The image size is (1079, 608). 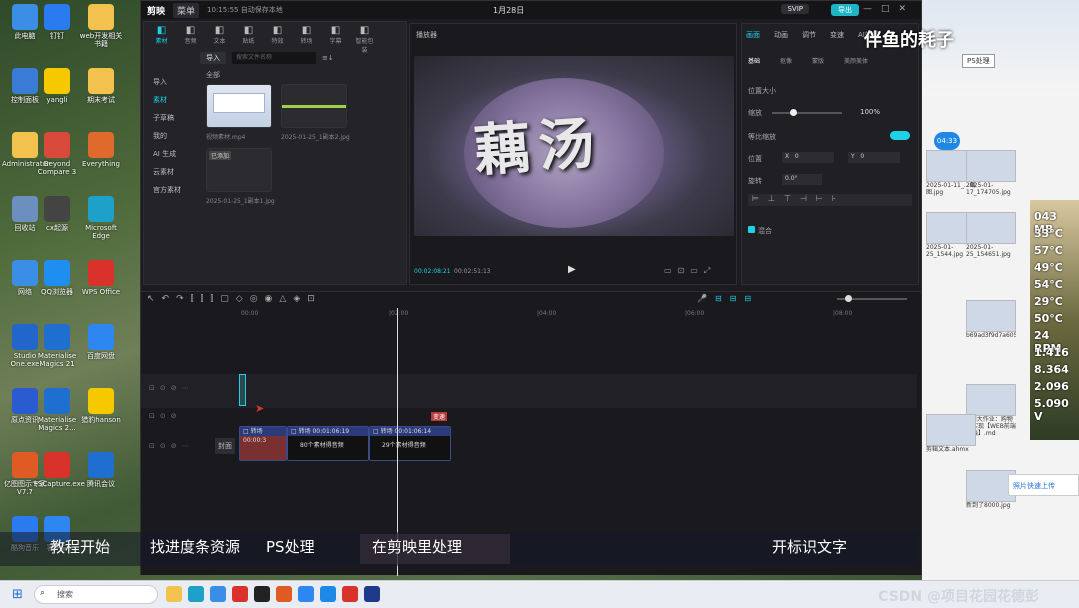 I want to click on uniform-scale-toggle, so click(x=900, y=135).